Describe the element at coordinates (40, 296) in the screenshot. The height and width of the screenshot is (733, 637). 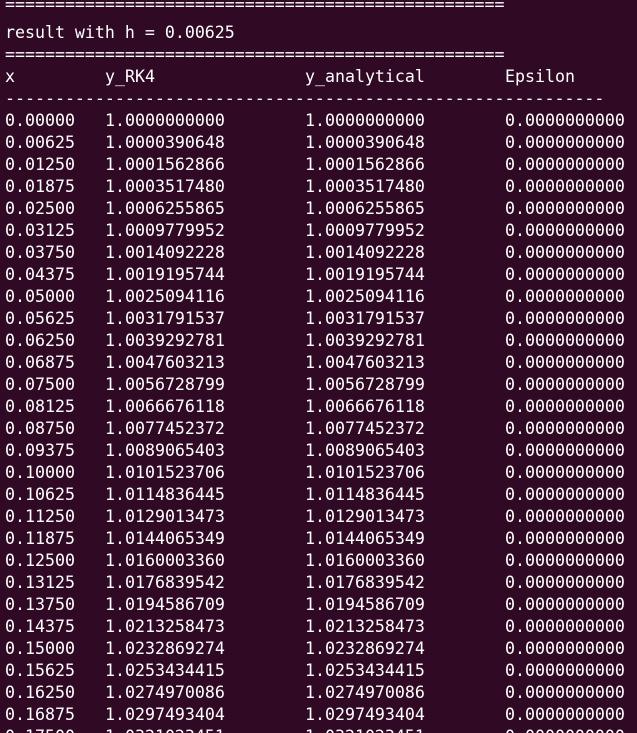
I see `cell-x: 0.05000` at that location.